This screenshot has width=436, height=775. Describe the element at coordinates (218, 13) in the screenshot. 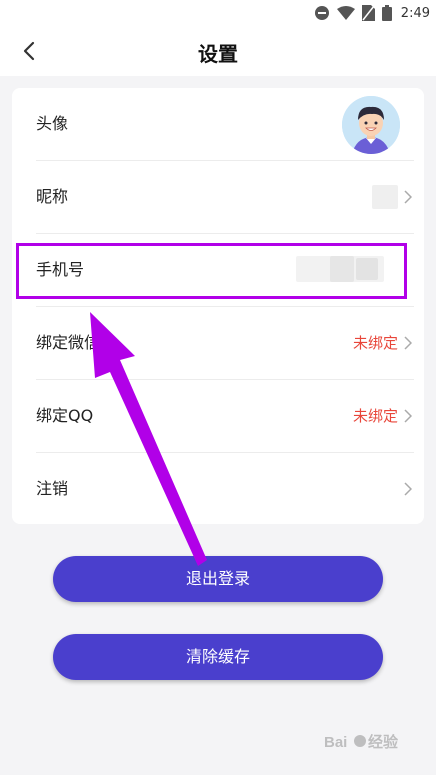

I see `status-bar: 2:49` at that location.